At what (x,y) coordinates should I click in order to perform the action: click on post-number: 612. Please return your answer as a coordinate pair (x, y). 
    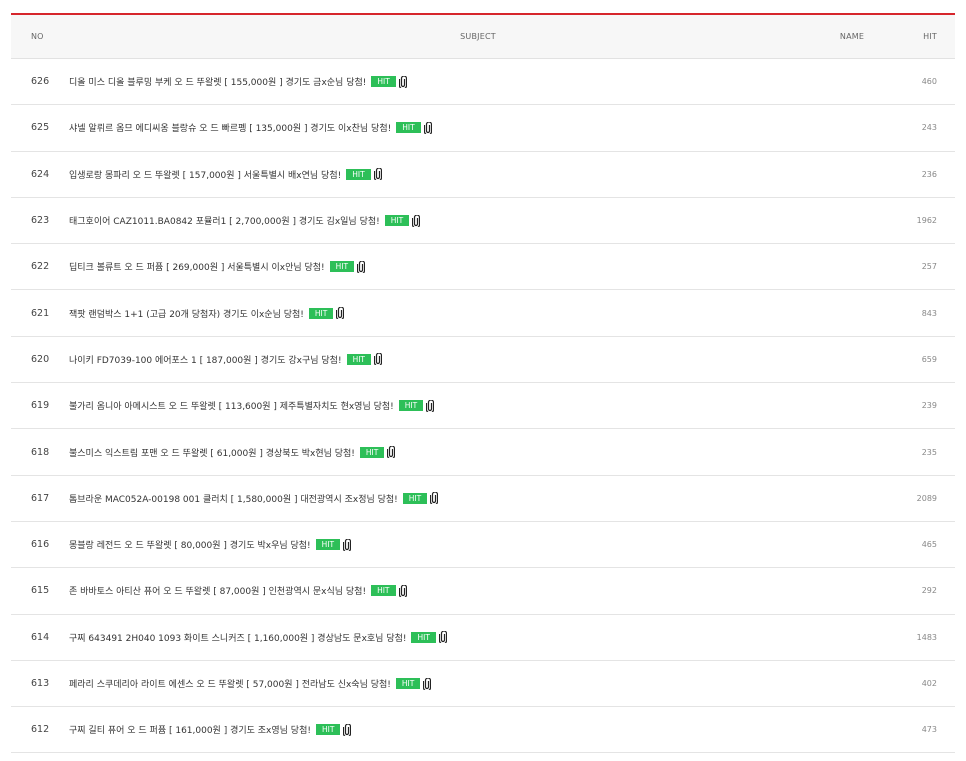
    Looking at the image, I should click on (40, 730).